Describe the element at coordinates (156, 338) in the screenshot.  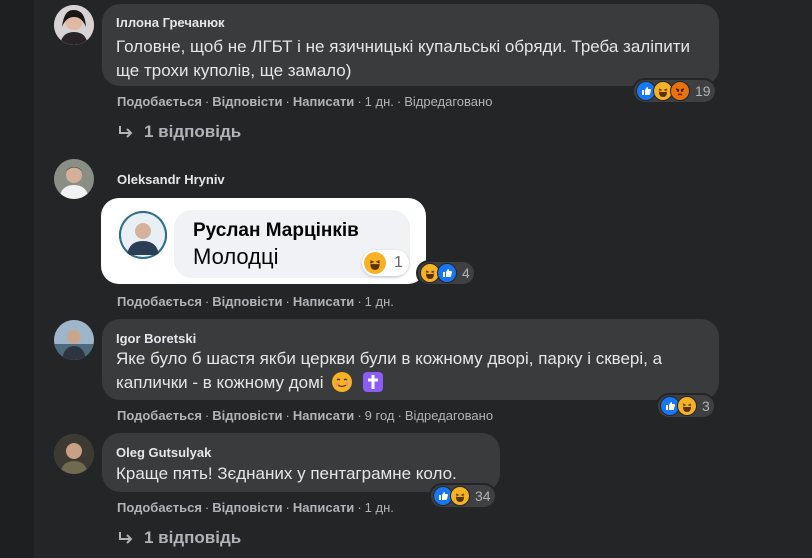
I see `comment-author: Igor Boretski` at that location.